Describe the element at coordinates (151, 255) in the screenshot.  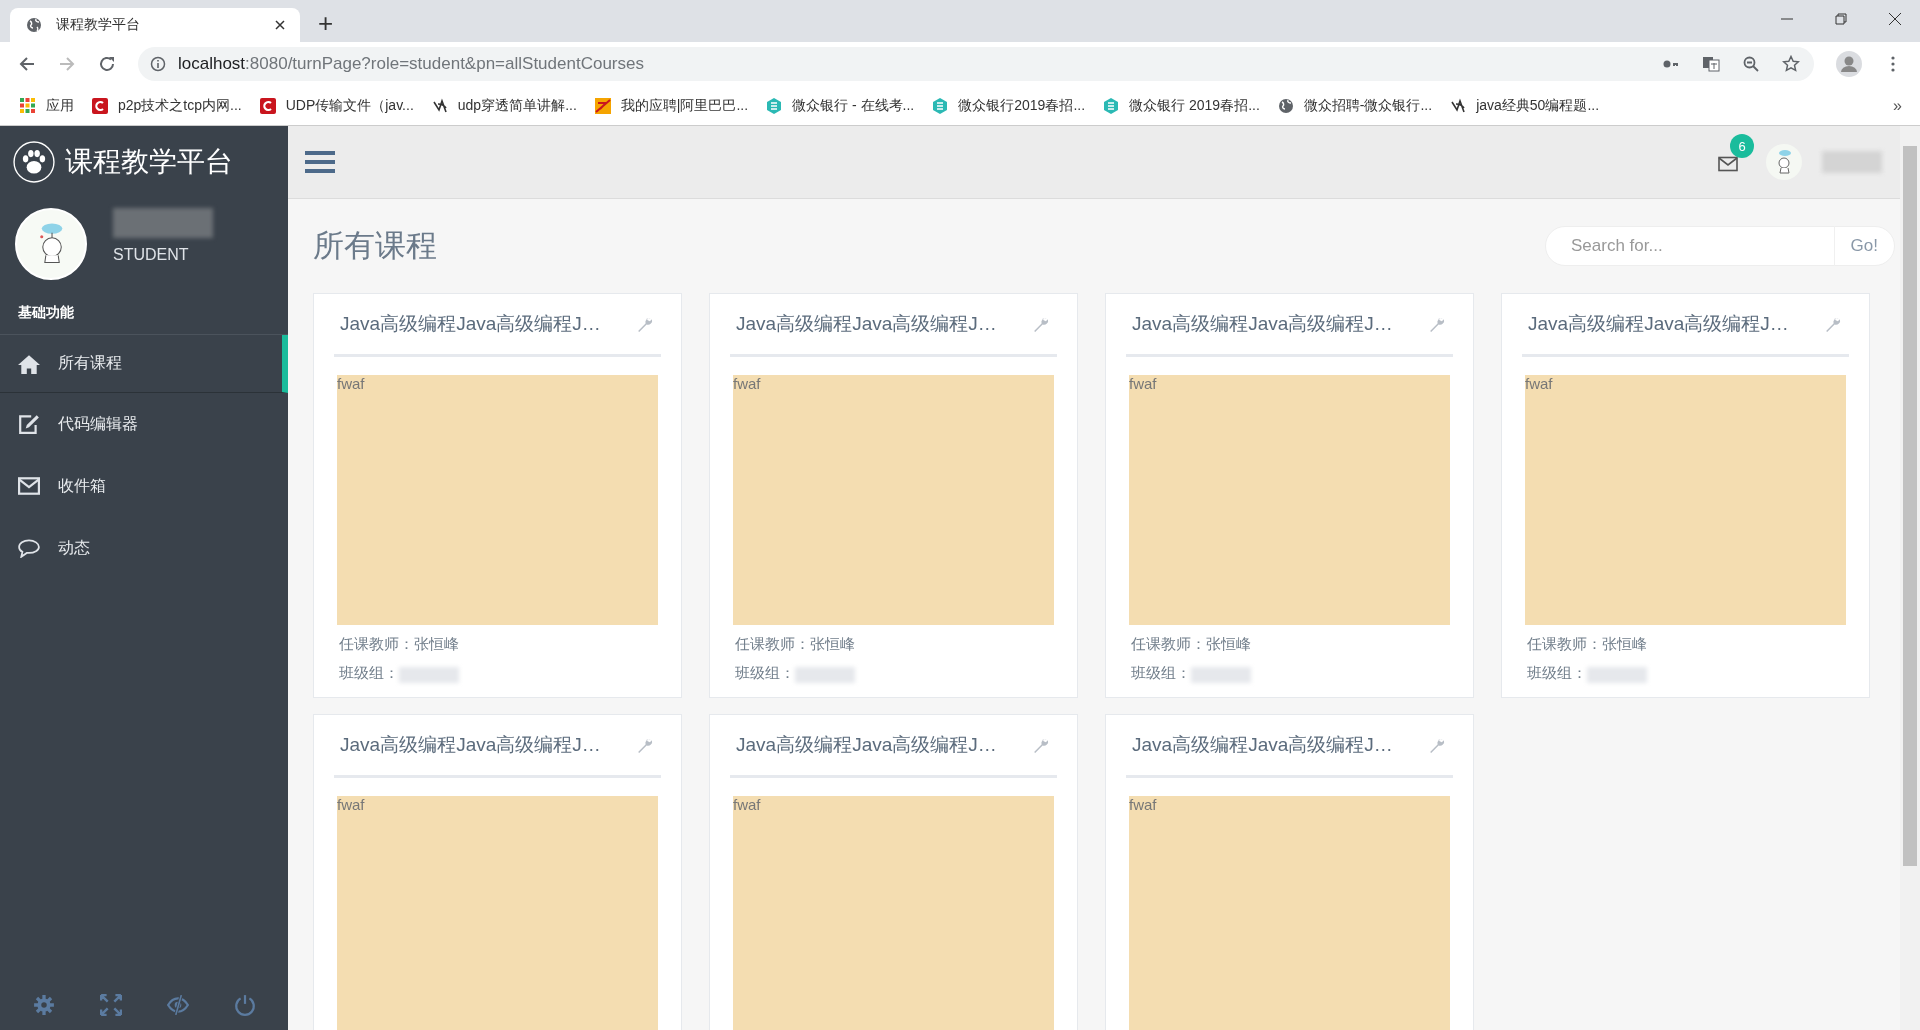
I see `user-role: STUDENT` at that location.